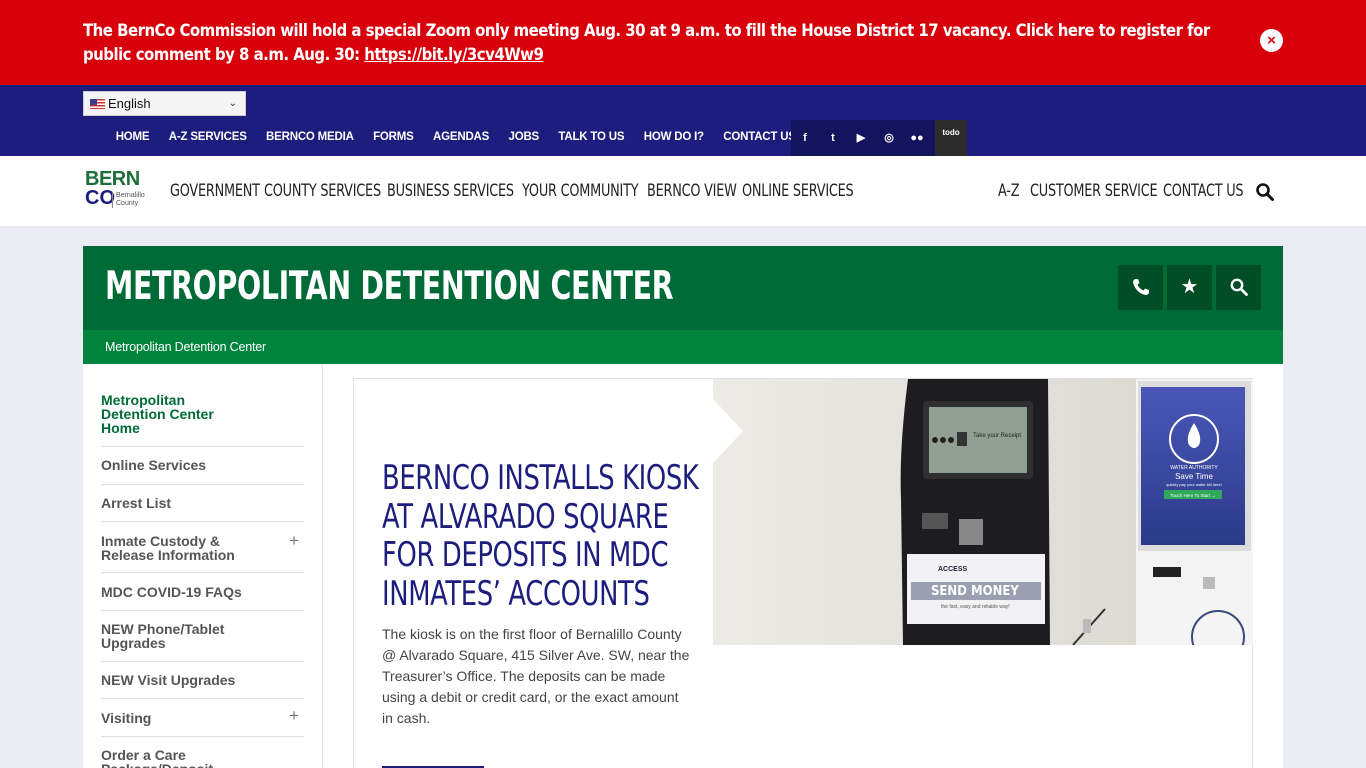  I want to click on nav-customer-service: CUSTOMER SERVICE, so click(1094, 190).